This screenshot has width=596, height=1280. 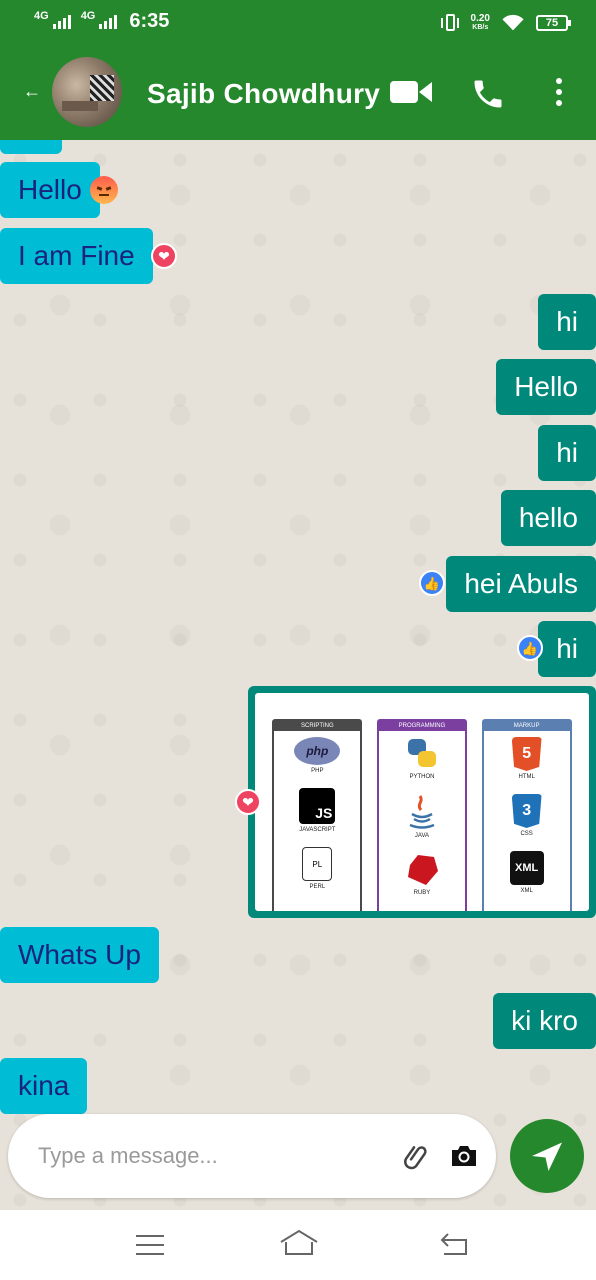 I want to click on css3-logo: 3, so click(x=526, y=811).